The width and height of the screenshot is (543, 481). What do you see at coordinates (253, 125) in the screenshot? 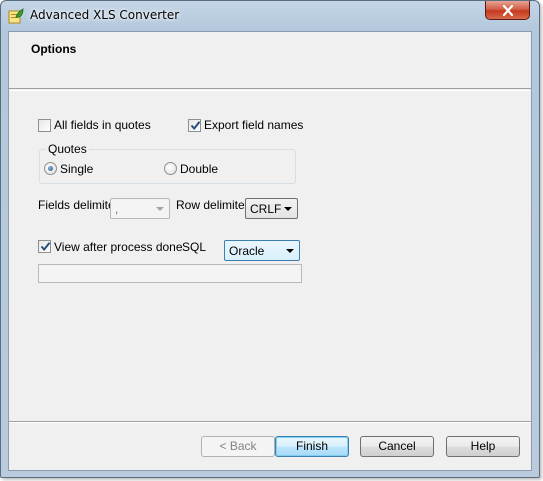
I see `export-field-names-label: Export field names` at bounding box center [253, 125].